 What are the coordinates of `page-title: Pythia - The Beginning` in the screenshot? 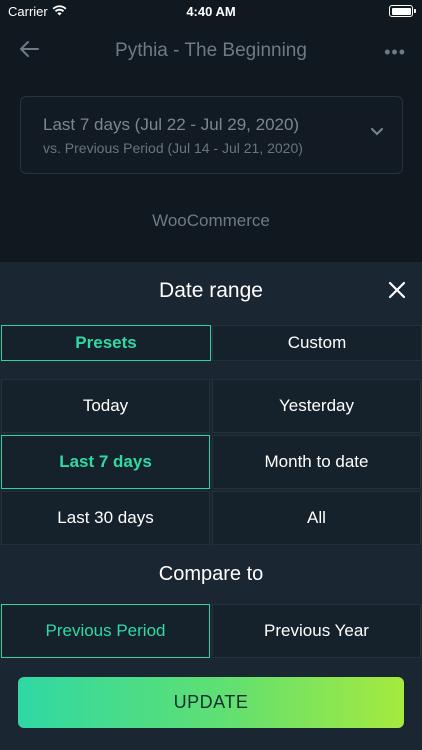 It's located at (211, 50).